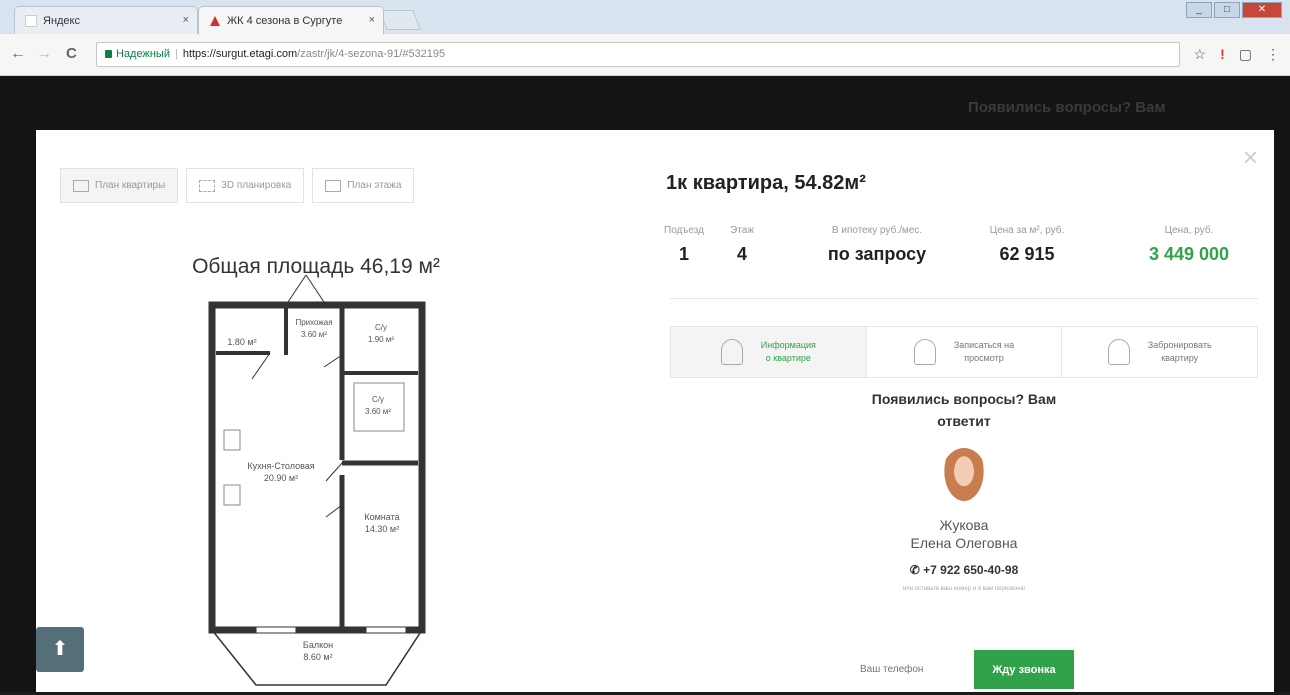 This screenshot has height=695, width=1290. I want to click on tab-apartment-info: Информация о квартире, so click(769, 352).